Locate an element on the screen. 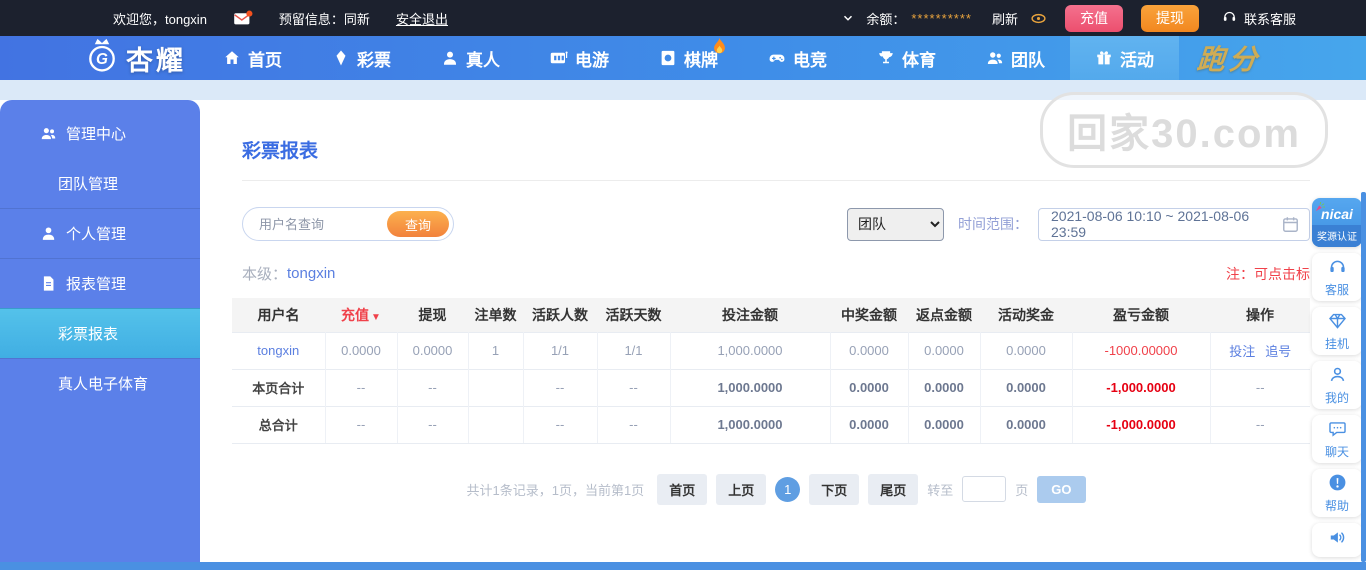 The height and width of the screenshot is (570, 1366). contact-service: 联系客服 is located at coordinates (1258, 18).